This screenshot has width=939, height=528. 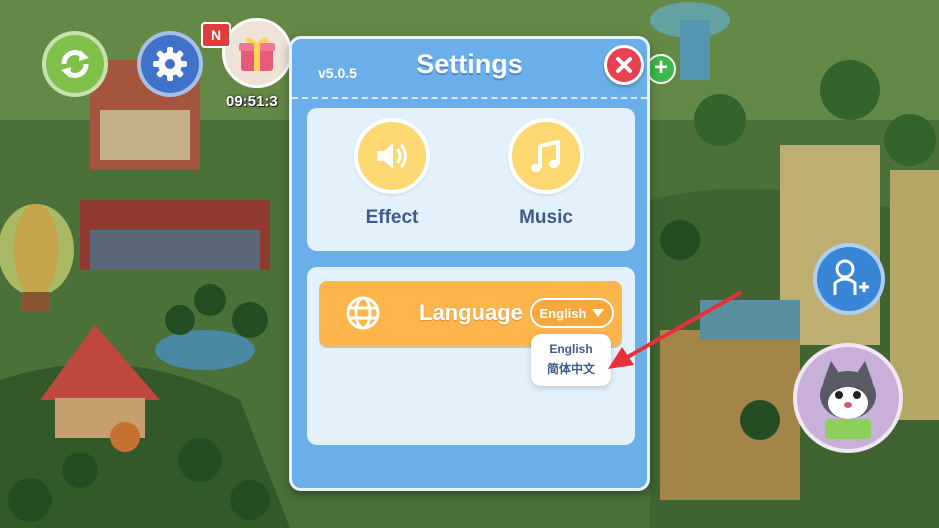 I want to click on music-note-icon, so click(x=545, y=156).